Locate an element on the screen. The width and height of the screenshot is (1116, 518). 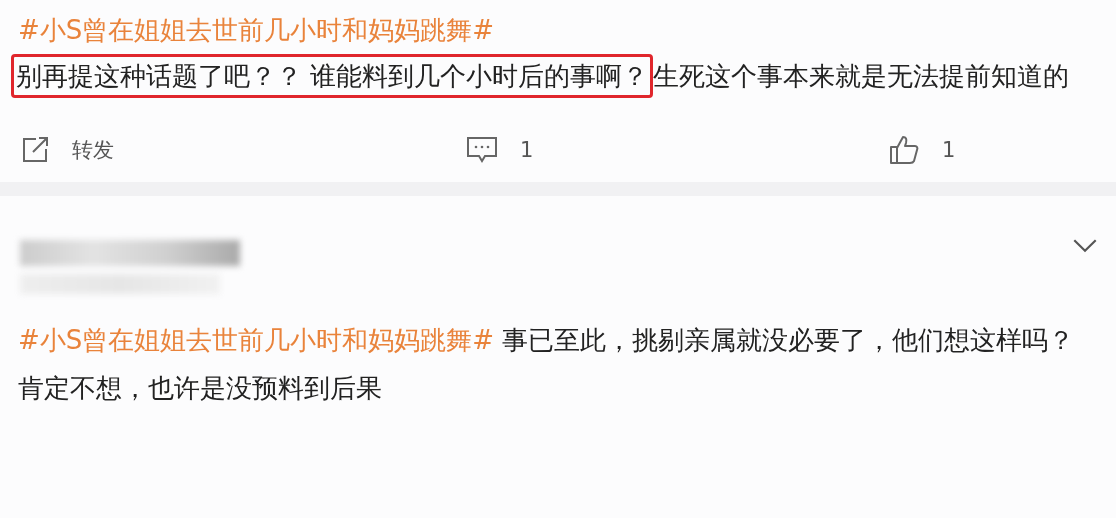
action-label: 转发 is located at coordinates (93, 150).